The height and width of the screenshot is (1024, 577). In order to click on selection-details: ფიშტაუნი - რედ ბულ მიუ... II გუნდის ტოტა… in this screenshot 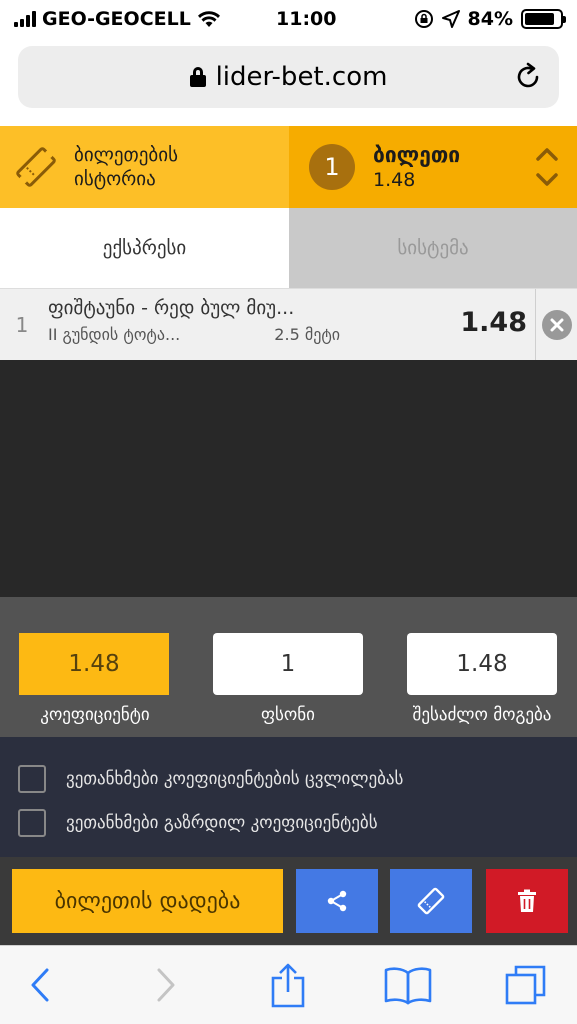, I will do `click(200, 320)`.